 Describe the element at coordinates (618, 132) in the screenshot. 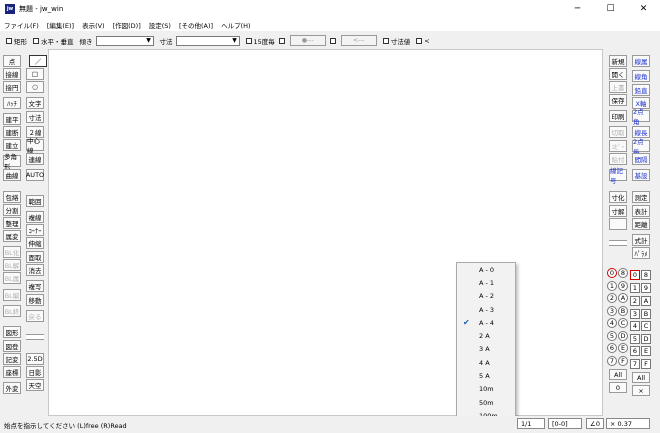

I see `cut-button: 切取` at that location.